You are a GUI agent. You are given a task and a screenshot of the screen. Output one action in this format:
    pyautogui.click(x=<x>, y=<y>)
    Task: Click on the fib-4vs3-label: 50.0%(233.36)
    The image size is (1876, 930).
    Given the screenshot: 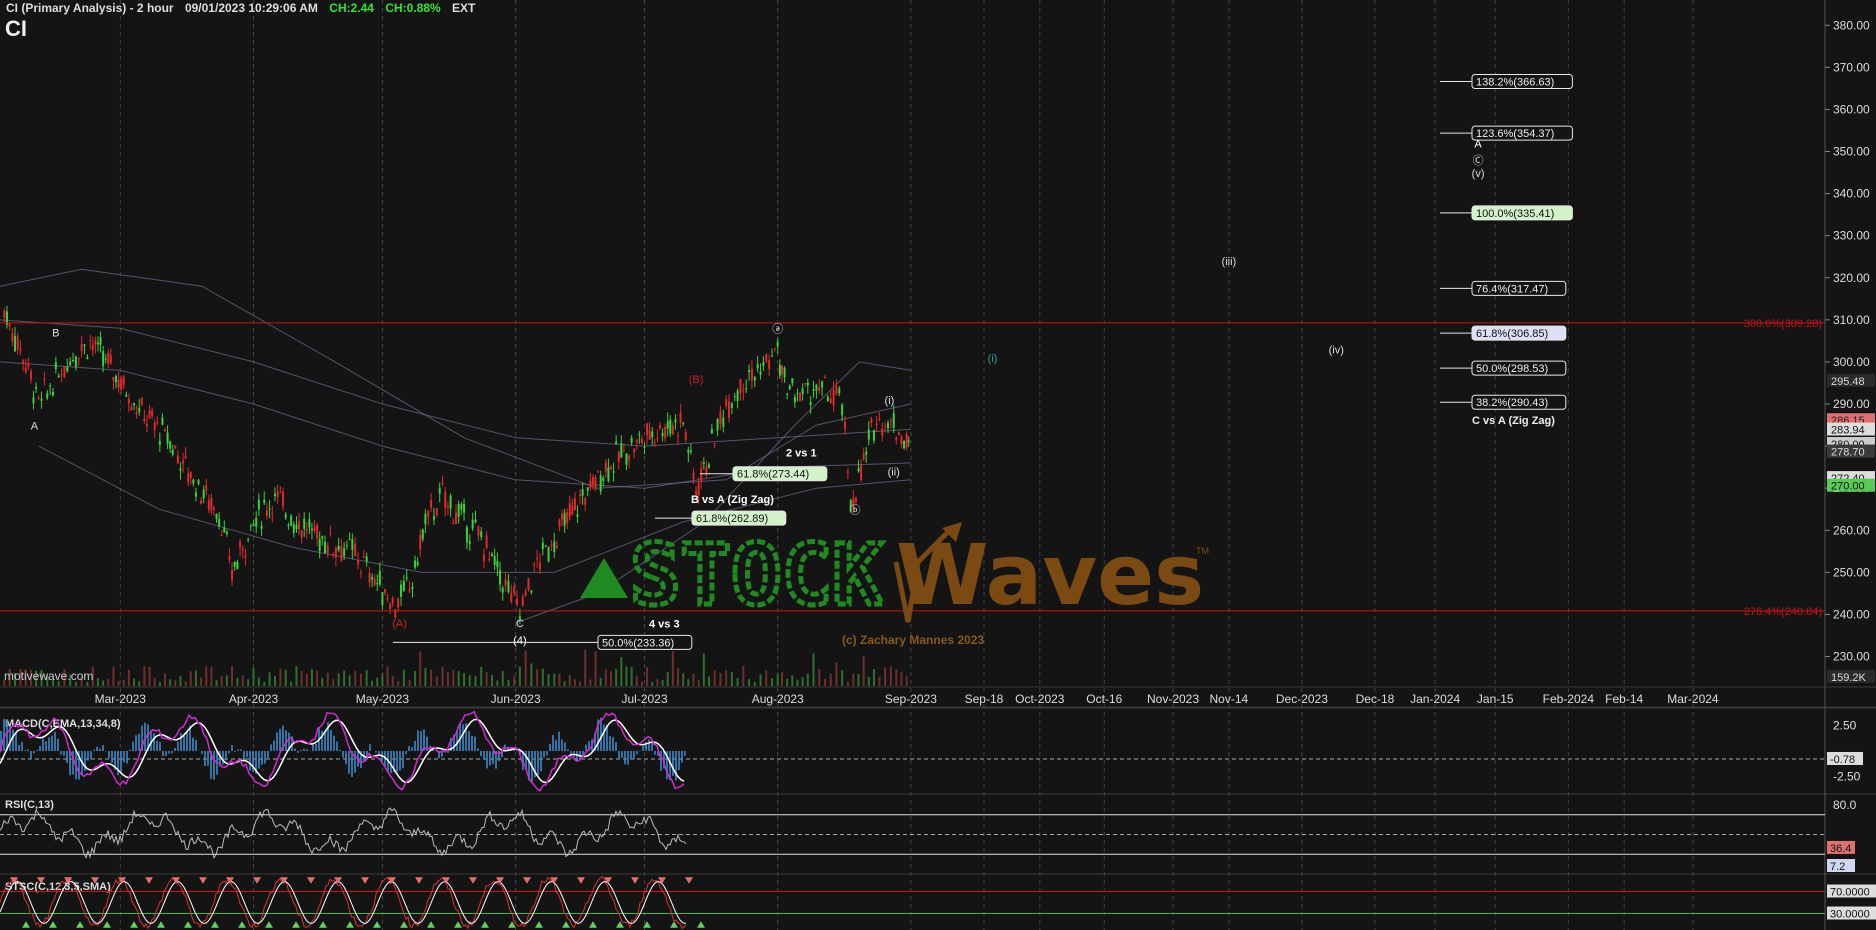 What is the action you would take?
    pyautogui.click(x=638, y=643)
    